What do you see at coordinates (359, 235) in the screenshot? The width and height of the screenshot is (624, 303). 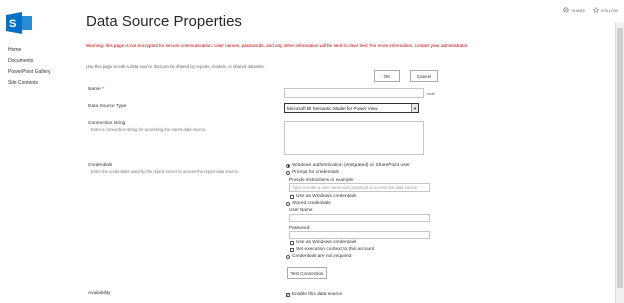 I see `password-input` at bounding box center [359, 235].